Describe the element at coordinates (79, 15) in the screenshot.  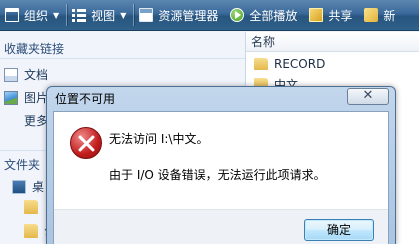
I see `views-icon` at that location.